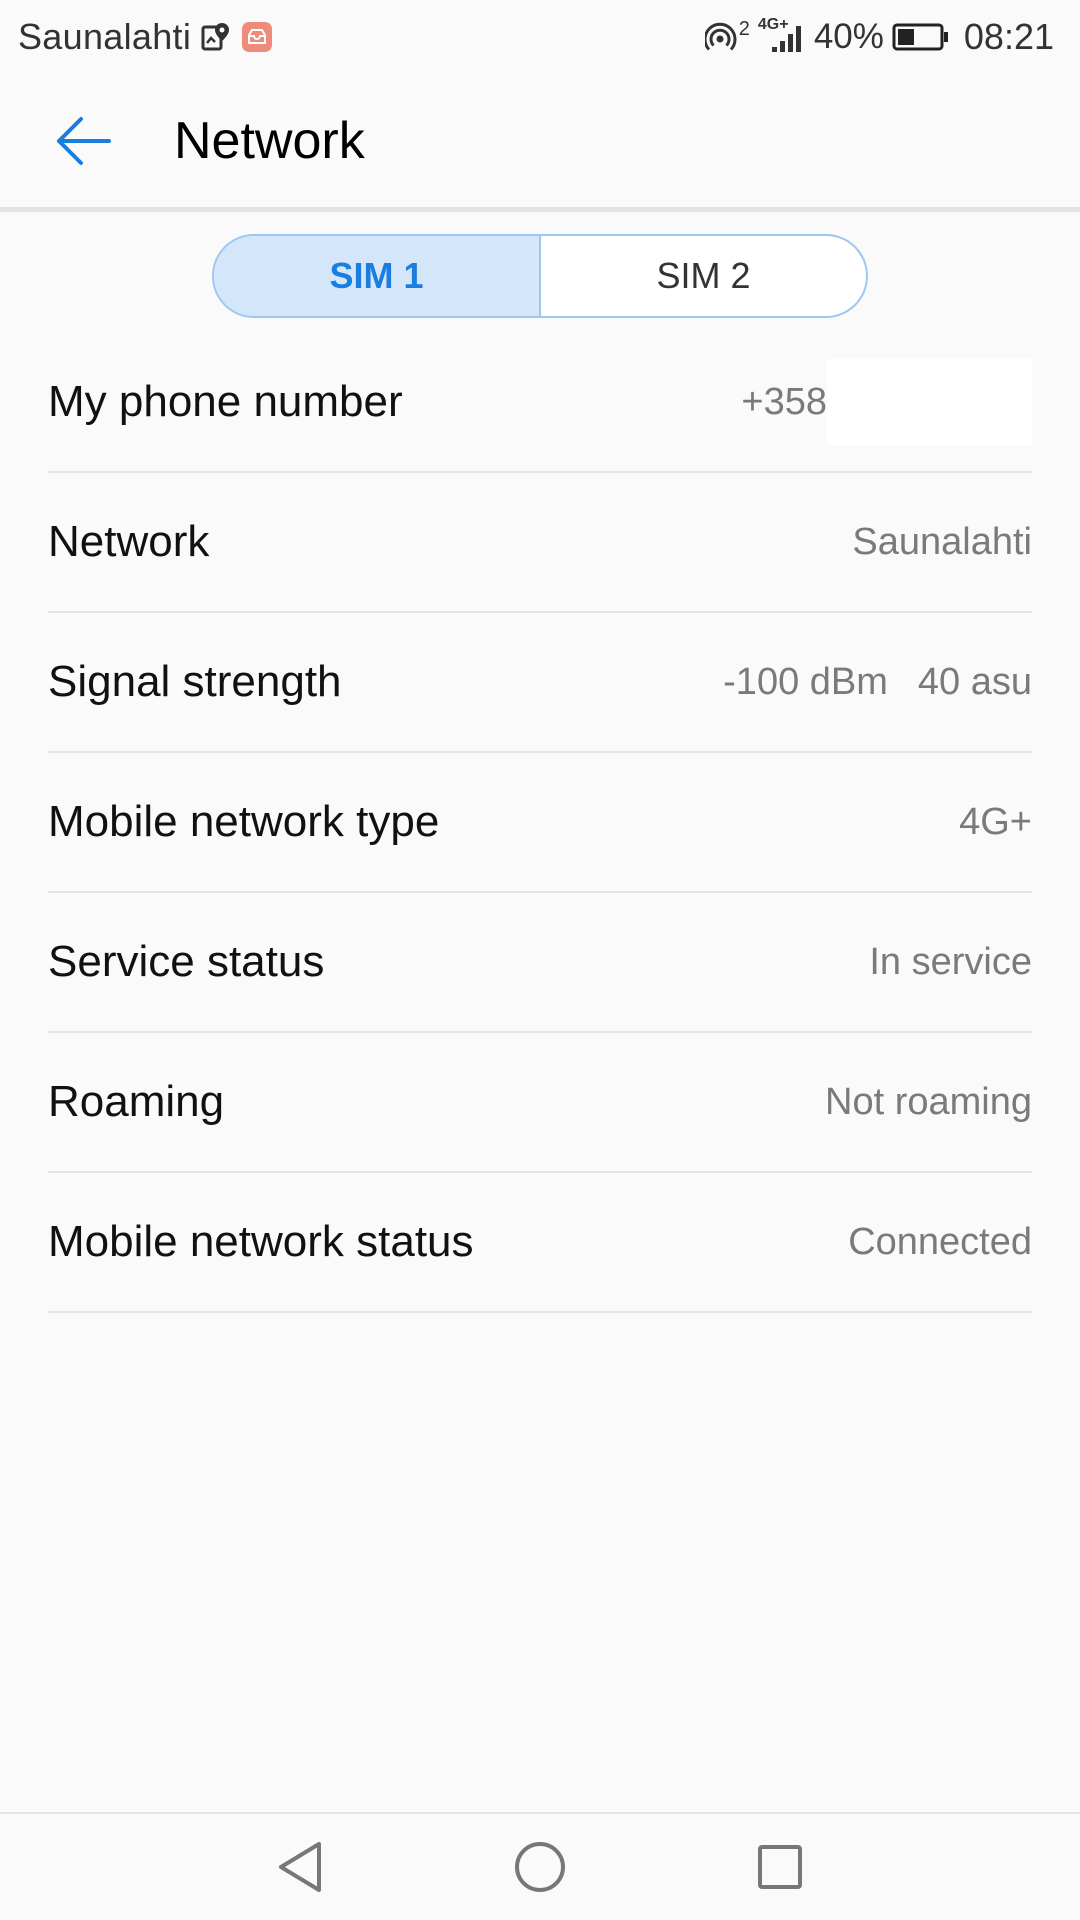  What do you see at coordinates (261, 1241) in the screenshot?
I see `mobile-network-status-label: Mobile network status` at bounding box center [261, 1241].